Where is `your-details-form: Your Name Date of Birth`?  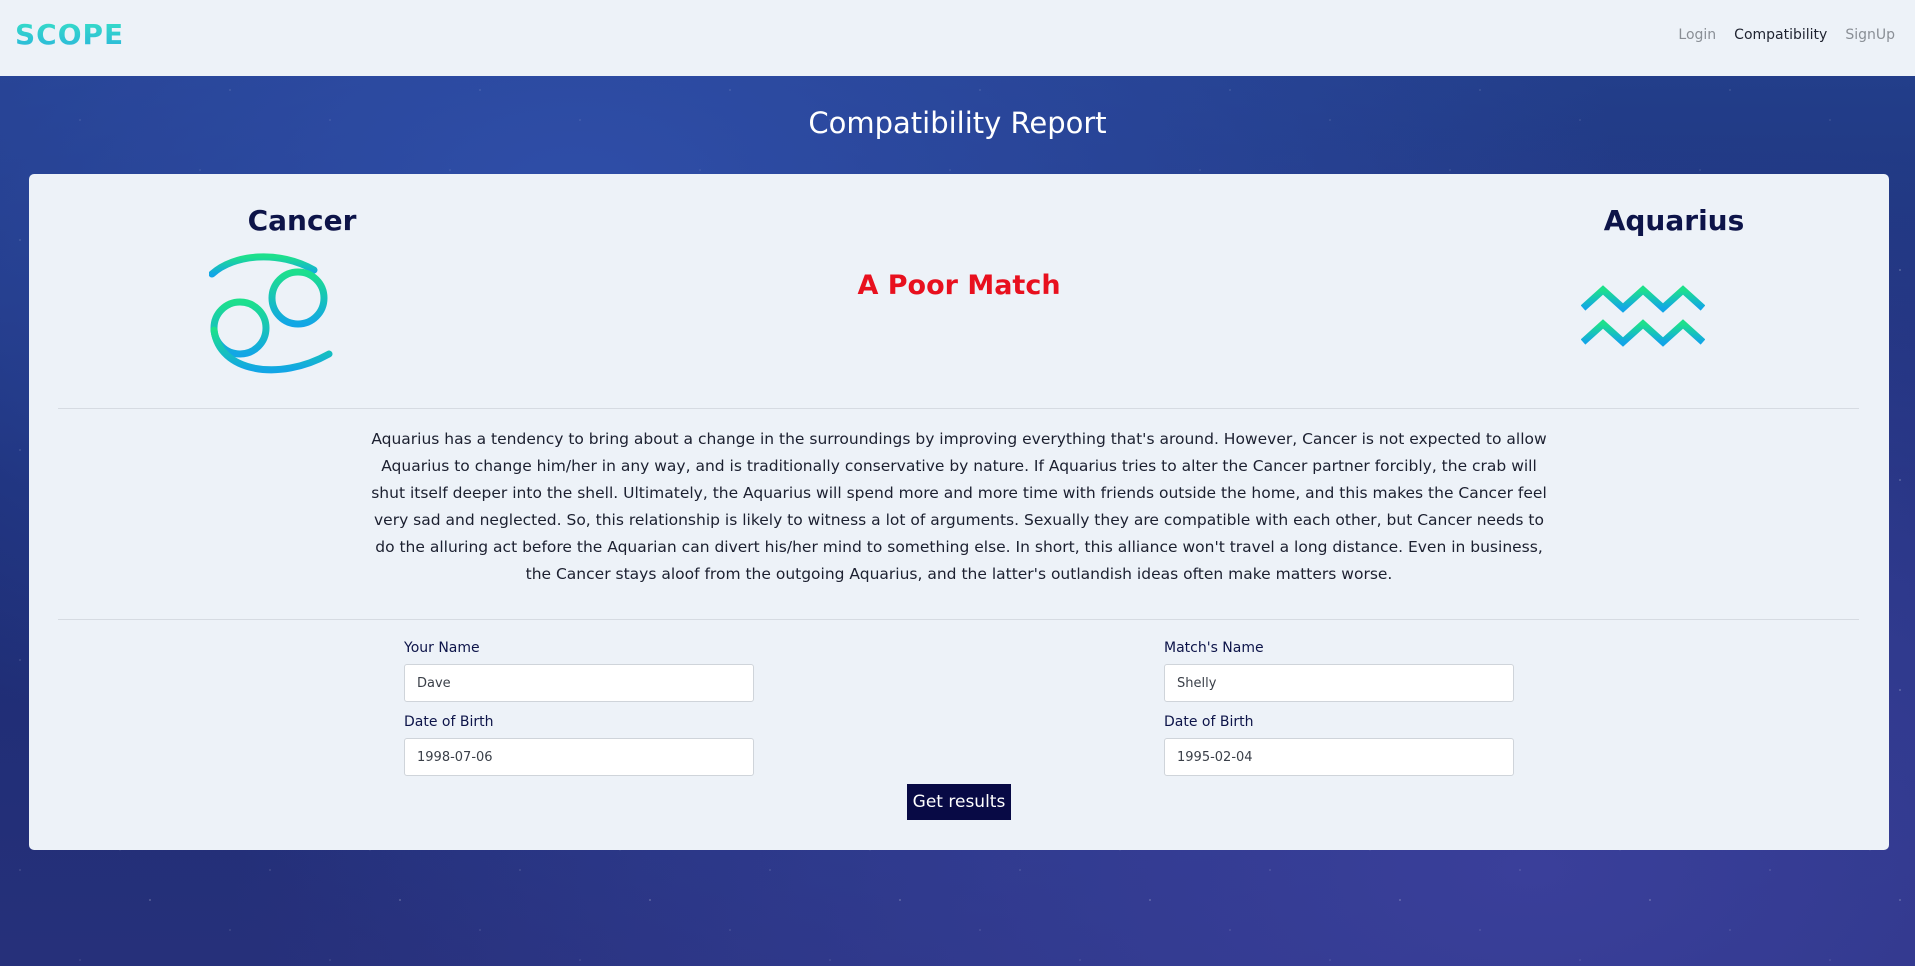
your-details-form: Your Name Date of Birth is located at coordinates (579, 714).